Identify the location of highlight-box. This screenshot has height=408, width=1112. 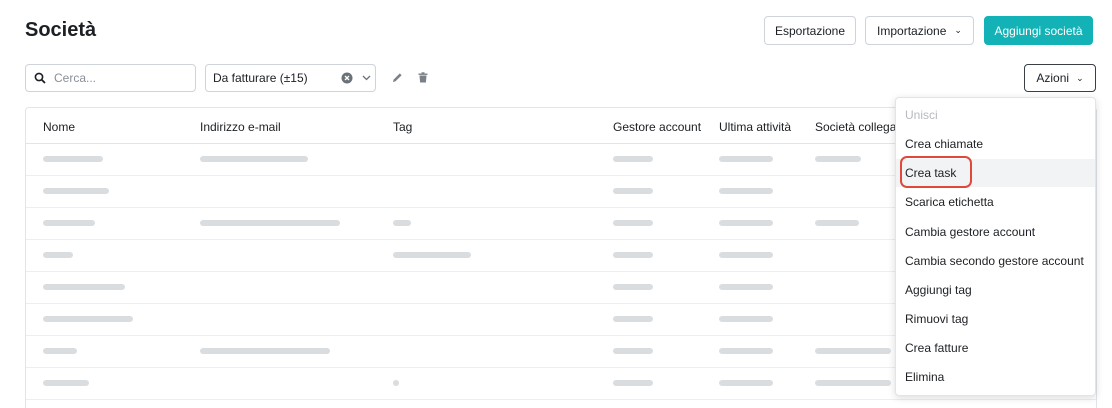
(936, 172).